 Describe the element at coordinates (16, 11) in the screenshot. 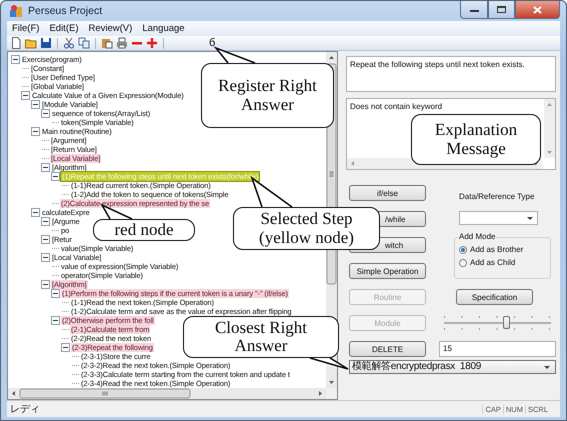

I see `app-icon` at that location.